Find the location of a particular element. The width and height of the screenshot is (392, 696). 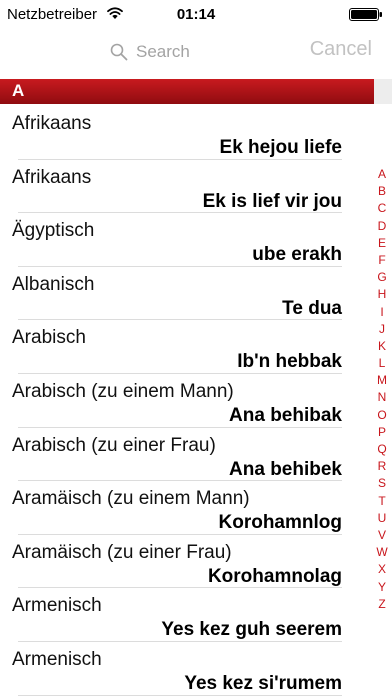

index-letter-w: W is located at coordinates (382, 552).